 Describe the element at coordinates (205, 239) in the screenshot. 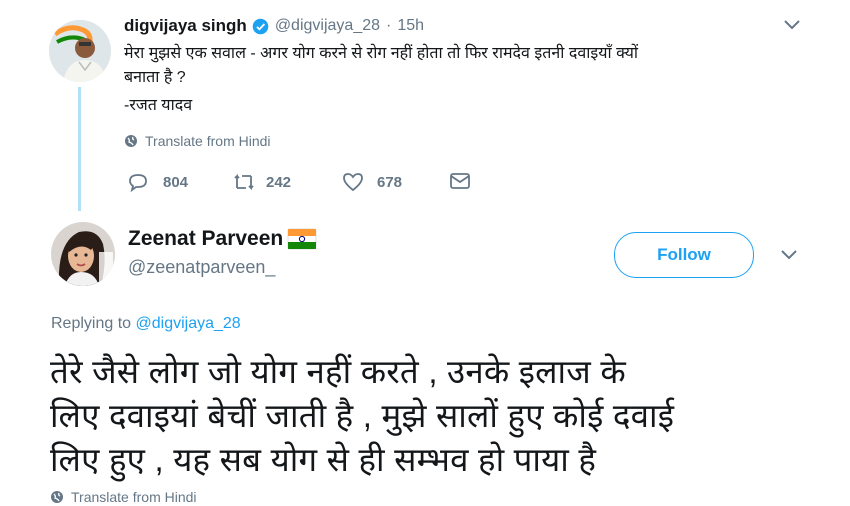

I see `reply-author-name: Zeenat Parveen` at that location.